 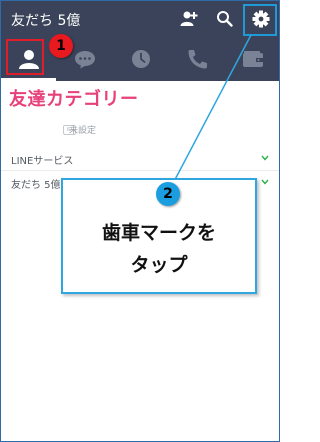 What do you see at coordinates (158, 233) in the screenshot?
I see `callout-text-line1: 歯車マークを` at bounding box center [158, 233].